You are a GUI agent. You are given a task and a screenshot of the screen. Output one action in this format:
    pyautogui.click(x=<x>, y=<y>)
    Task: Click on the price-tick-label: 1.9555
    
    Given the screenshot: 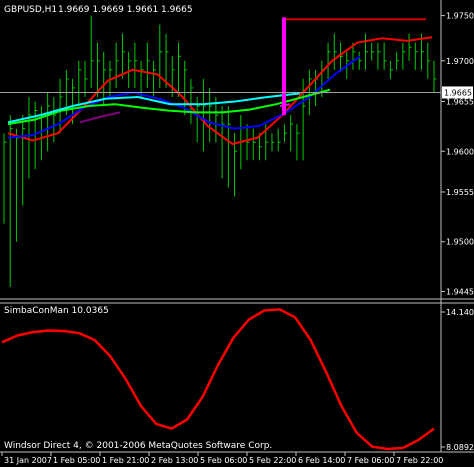 What is the action you would take?
    pyautogui.click(x=460, y=192)
    